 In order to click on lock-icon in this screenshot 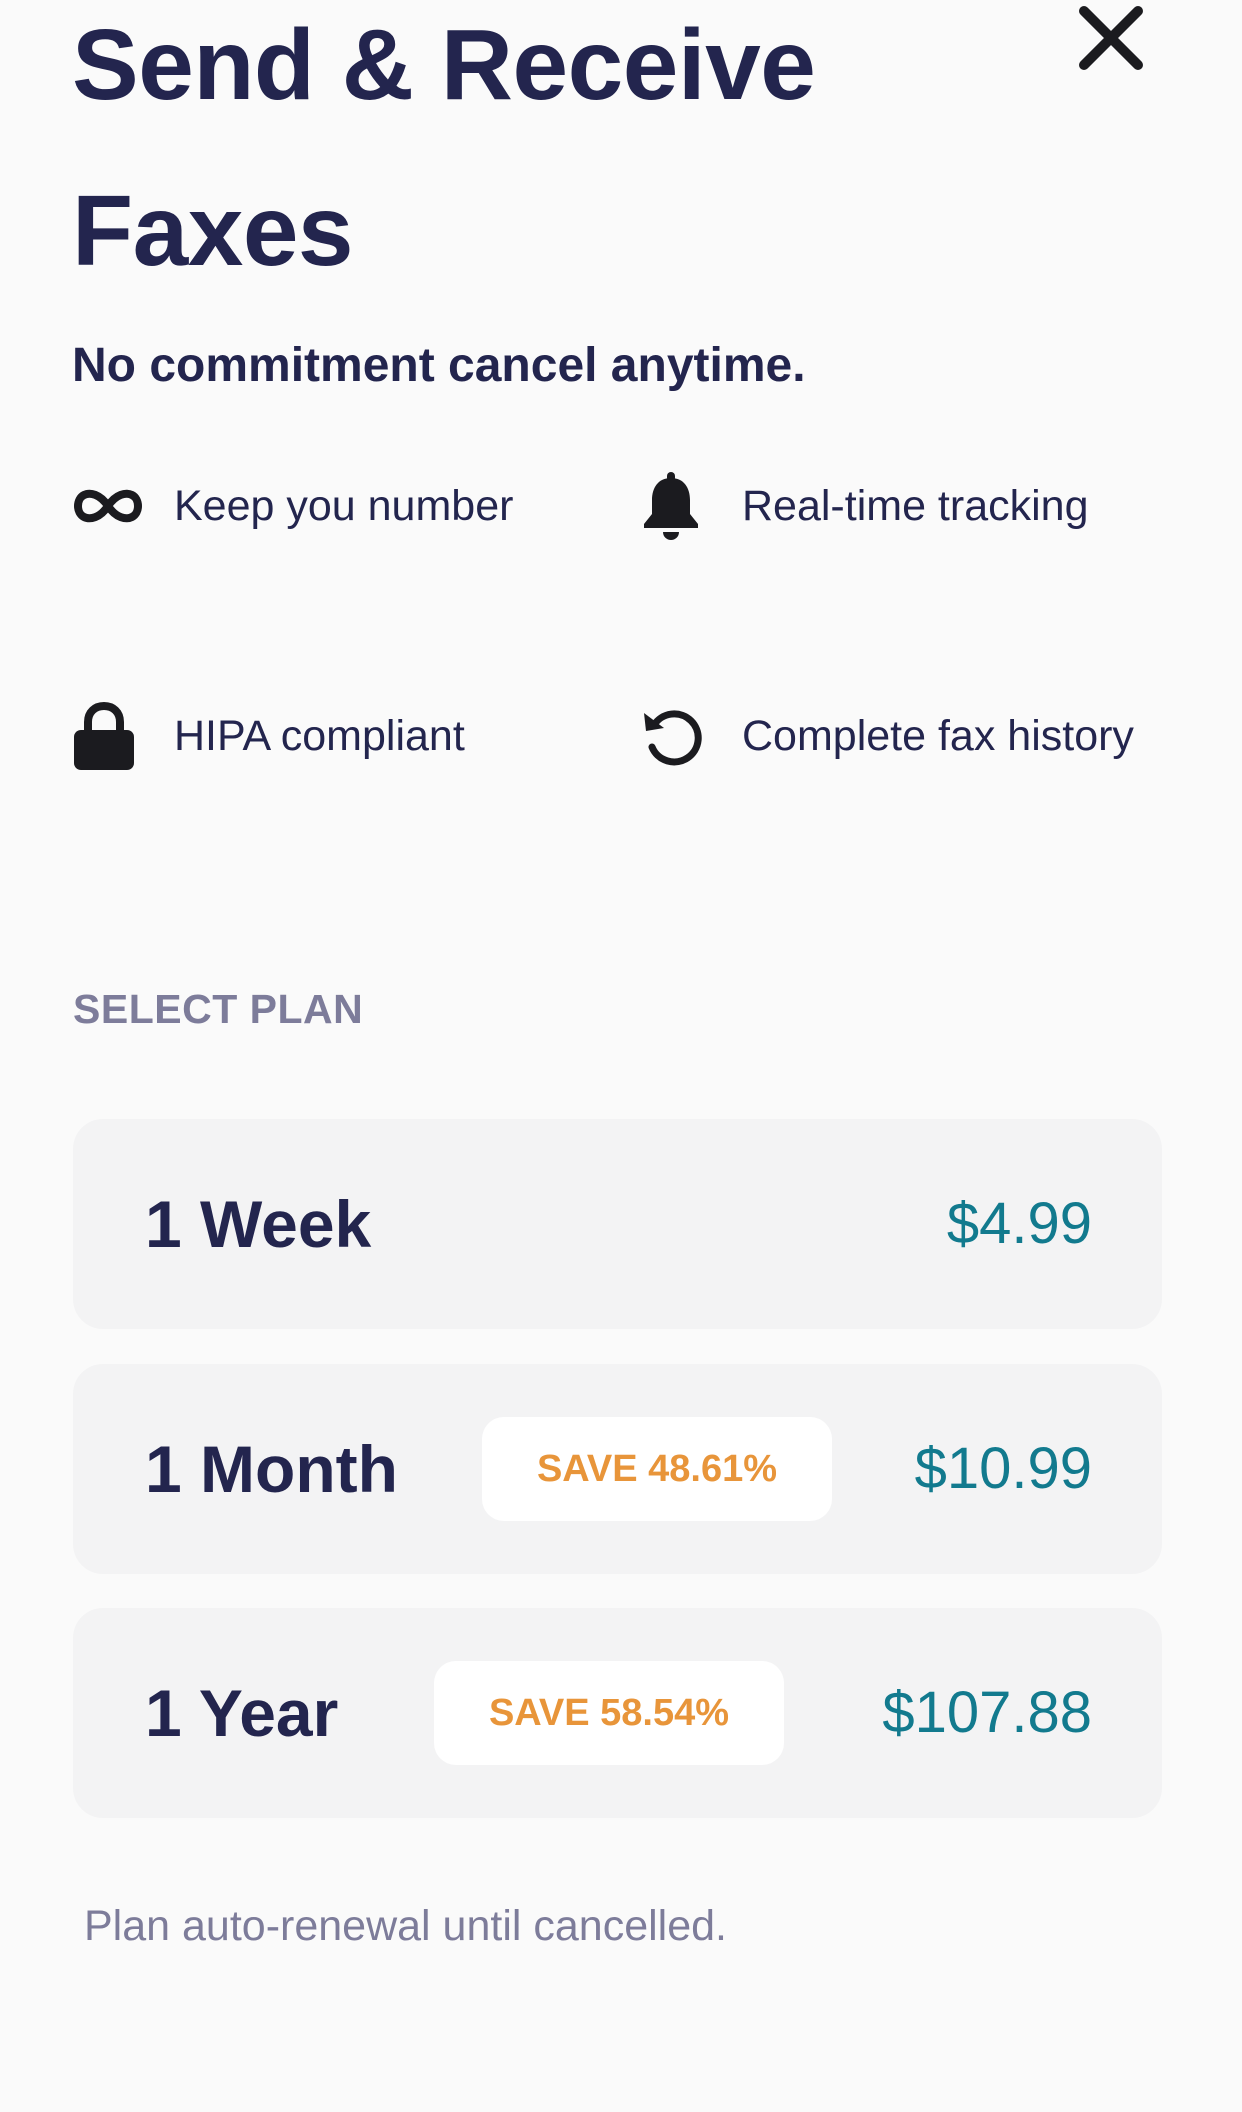, I will do `click(108, 736)`.